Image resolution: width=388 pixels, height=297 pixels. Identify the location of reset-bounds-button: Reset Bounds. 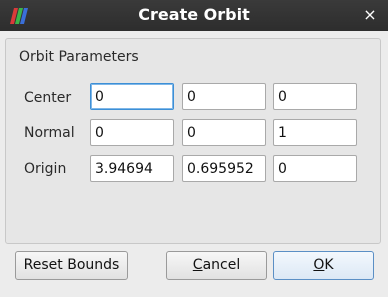
(71, 265).